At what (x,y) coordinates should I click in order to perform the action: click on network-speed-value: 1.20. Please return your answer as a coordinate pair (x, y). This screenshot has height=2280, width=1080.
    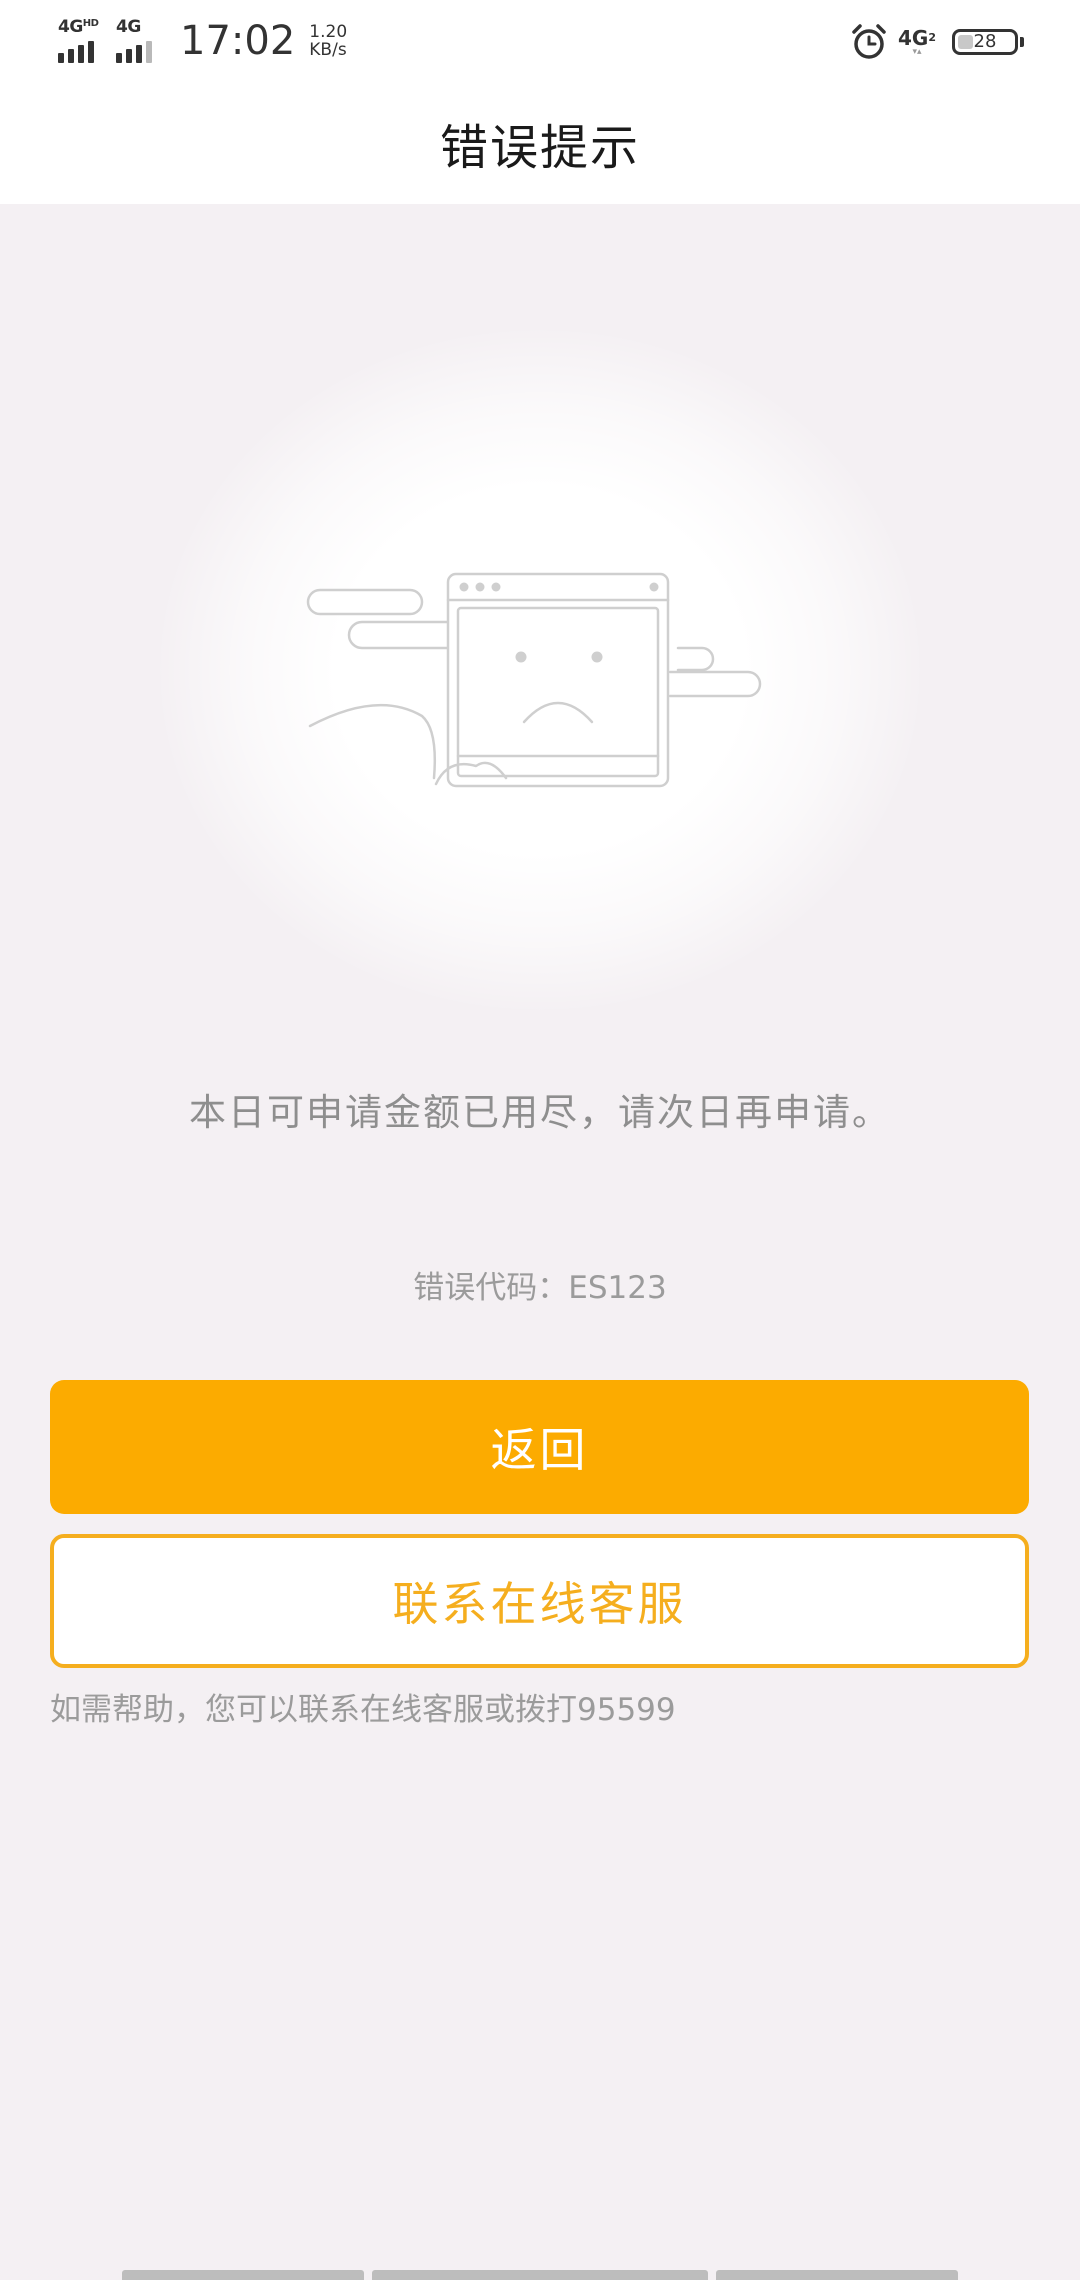
    Looking at the image, I should click on (328, 32).